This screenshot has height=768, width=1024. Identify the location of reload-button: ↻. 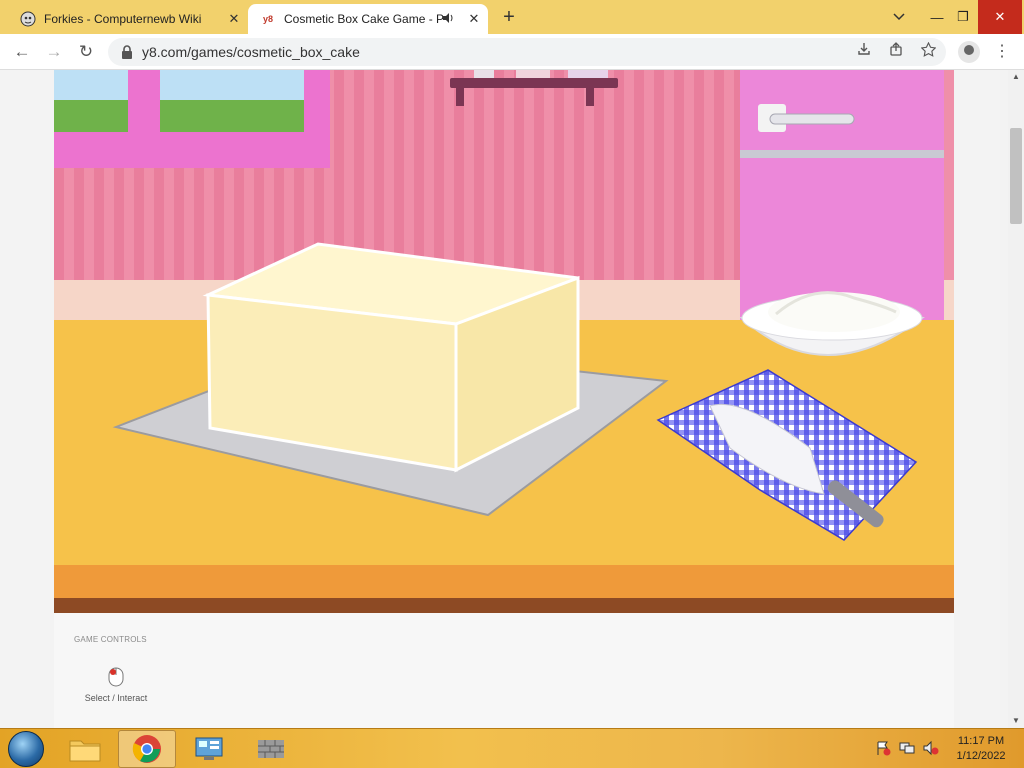
(86, 52).